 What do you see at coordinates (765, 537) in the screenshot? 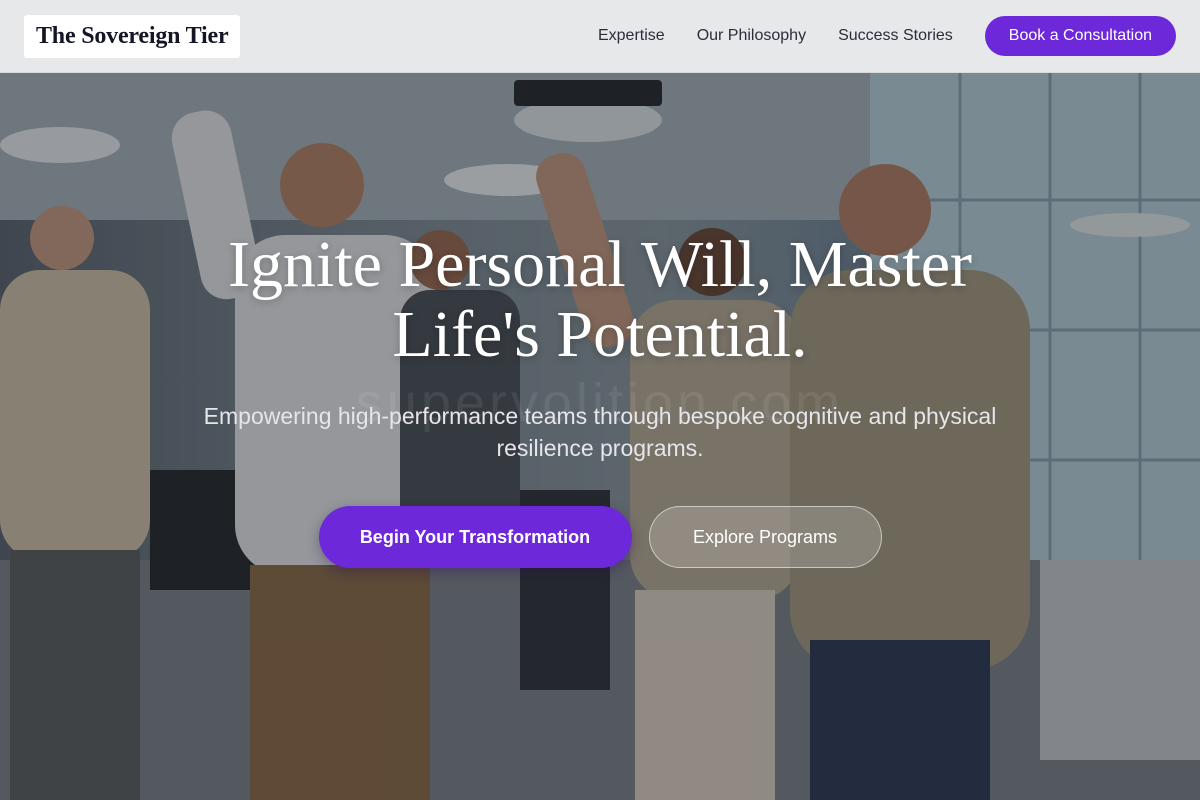
I see `explore-programs-button: Explore Programs` at bounding box center [765, 537].